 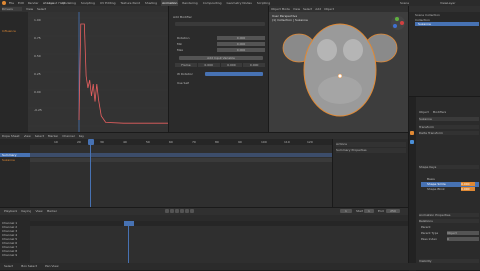 I want to click on outliner-root: Scene Collection, so click(x=427, y=15).